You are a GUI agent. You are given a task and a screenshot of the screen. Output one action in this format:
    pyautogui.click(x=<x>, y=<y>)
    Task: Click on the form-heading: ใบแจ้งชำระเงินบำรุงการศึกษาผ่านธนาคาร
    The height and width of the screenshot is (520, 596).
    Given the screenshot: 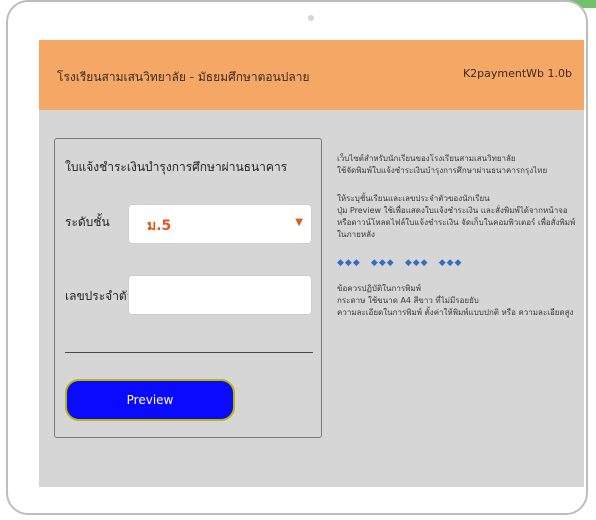 What is the action you would take?
    pyautogui.click(x=176, y=167)
    